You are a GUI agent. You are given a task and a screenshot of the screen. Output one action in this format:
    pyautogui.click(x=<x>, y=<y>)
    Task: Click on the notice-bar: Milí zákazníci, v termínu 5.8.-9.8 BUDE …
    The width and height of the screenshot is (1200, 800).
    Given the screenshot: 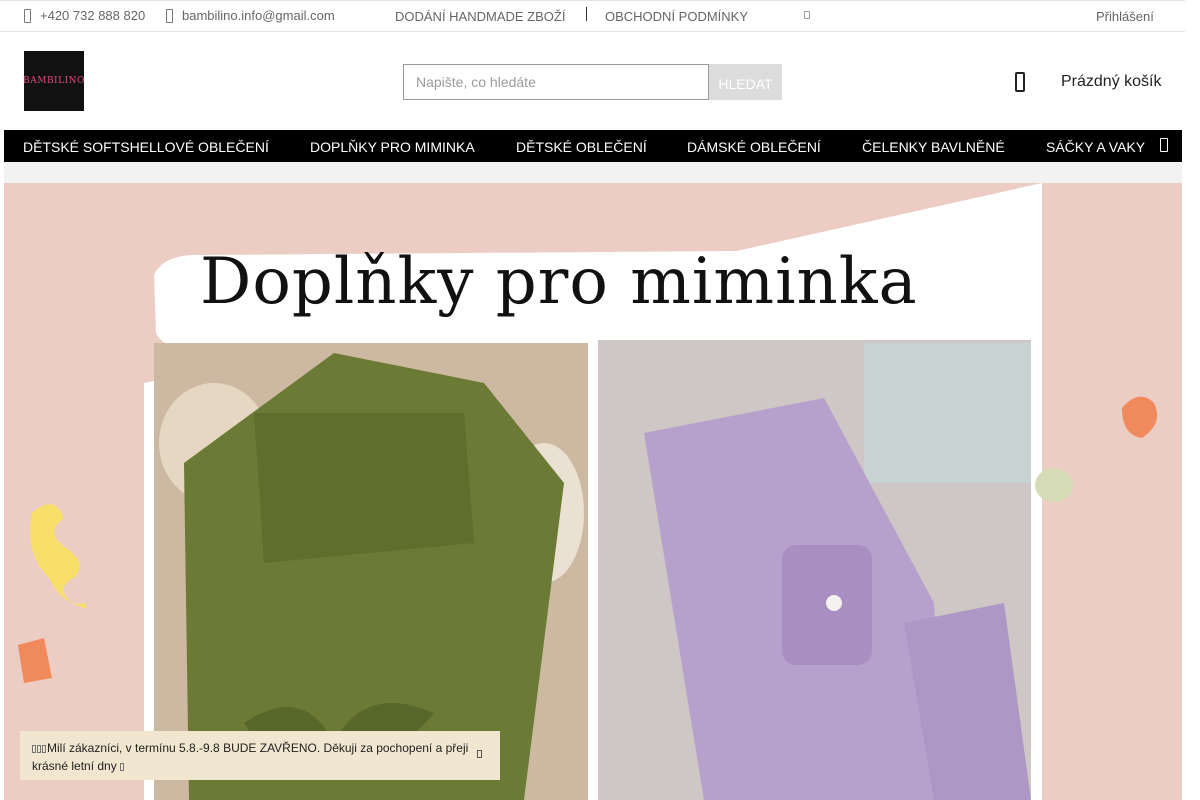 What is the action you would take?
    pyautogui.click(x=260, y=755)
    